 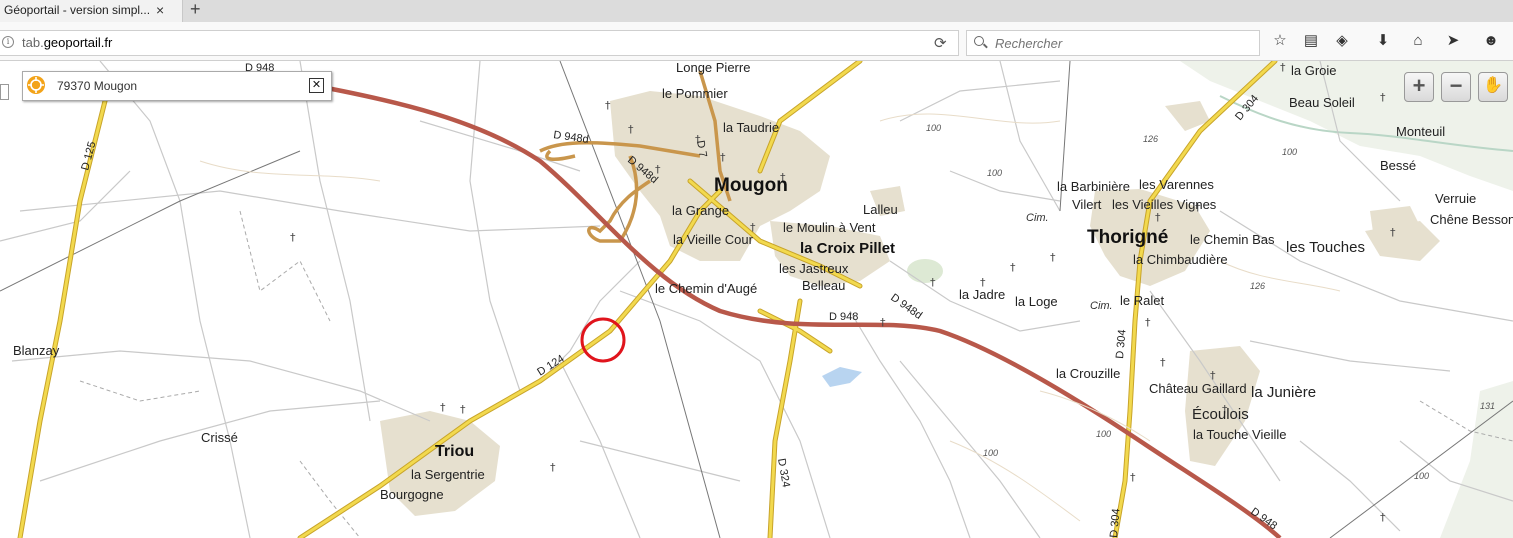 I want to click on road-label: D 125, so click(x=88, y=155).